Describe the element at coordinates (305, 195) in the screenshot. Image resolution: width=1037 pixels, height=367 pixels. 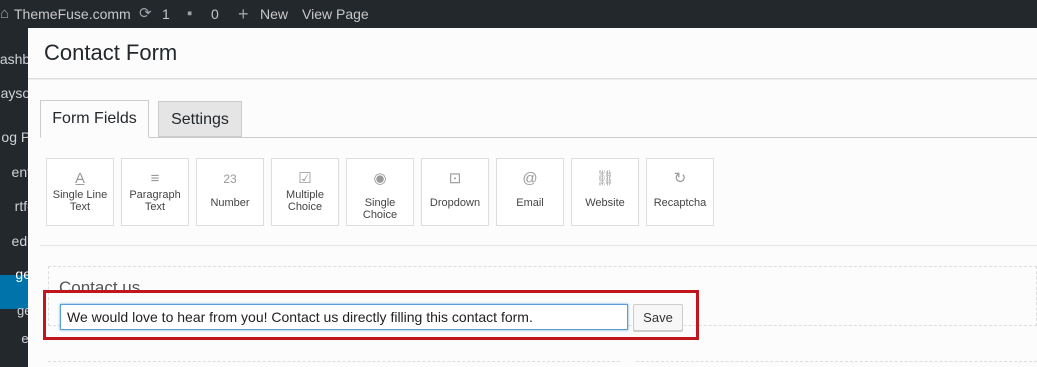
I see `field-label: Multiple` at that location.